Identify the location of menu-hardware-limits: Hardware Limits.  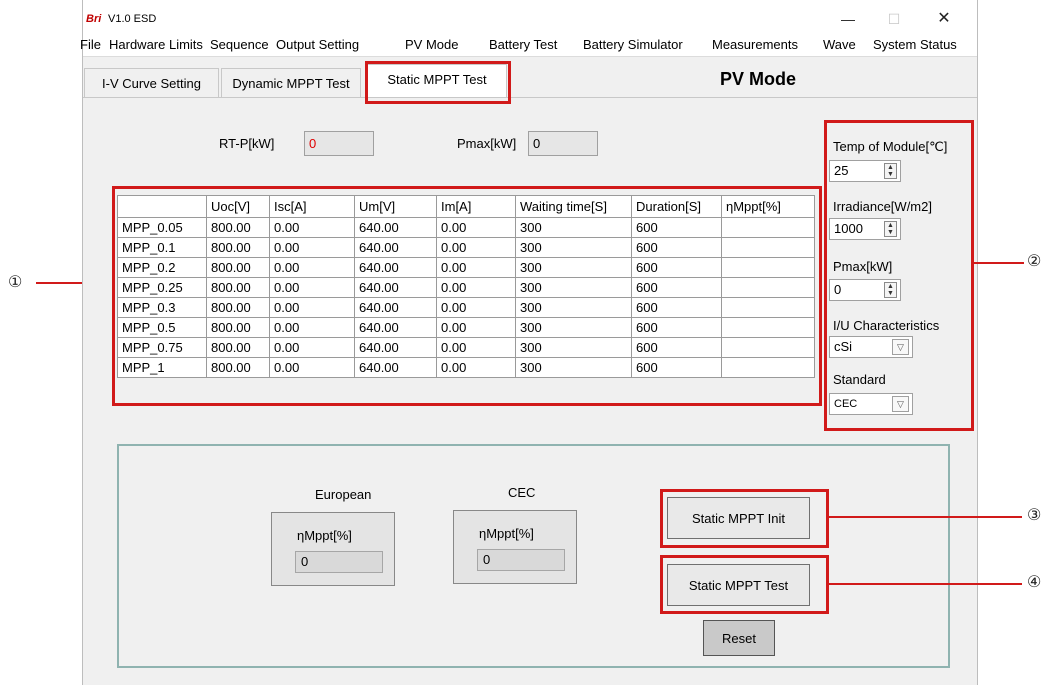
(156, 44).